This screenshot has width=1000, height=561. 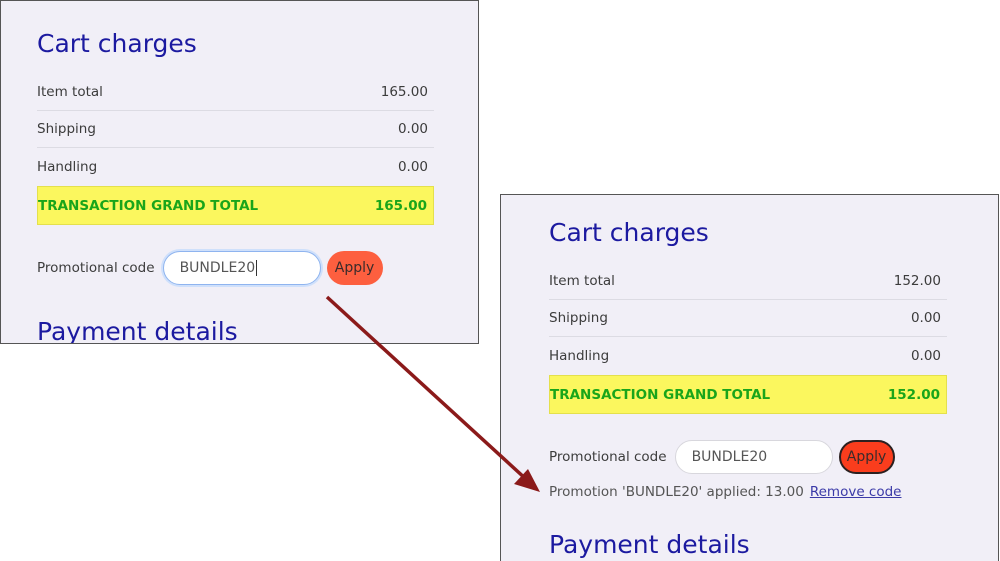 I want to click on grand-total-value: 152.00, so click(x=913, y=394).